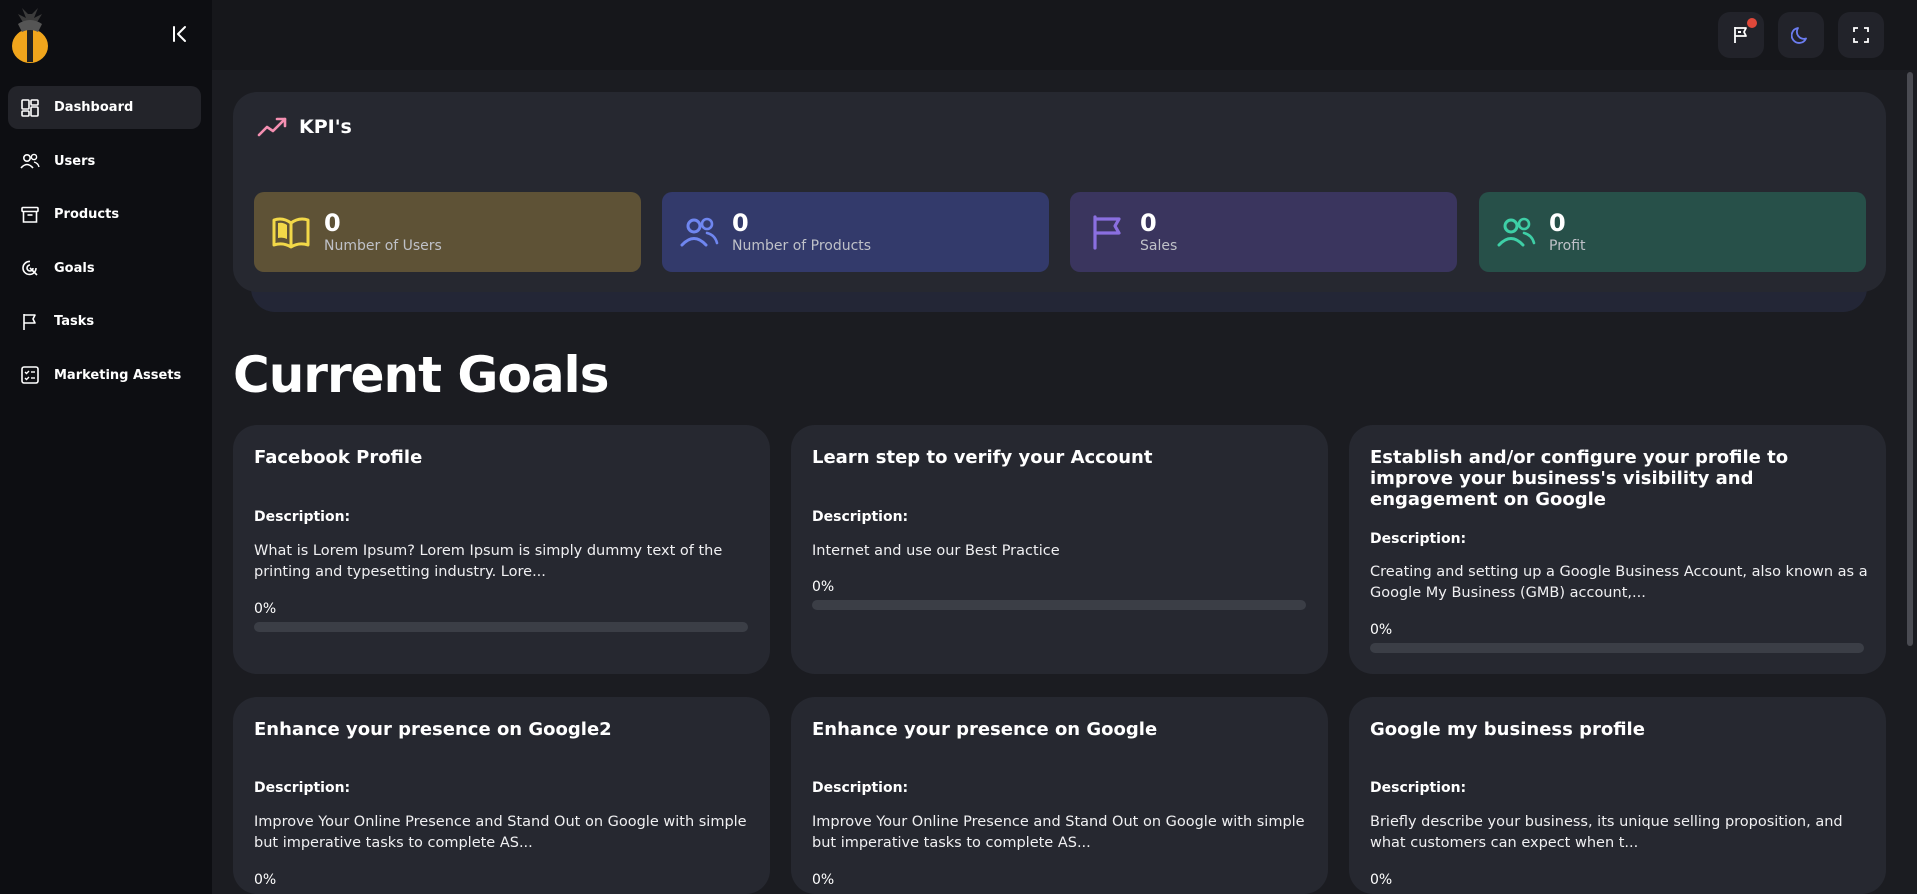 The width and height of the screenshot is (1917, 894). What do you see at coordinates (74, 268) in the screenshot?
I see `sidebar-item-label: Goals` at bounding box center [74, 268].